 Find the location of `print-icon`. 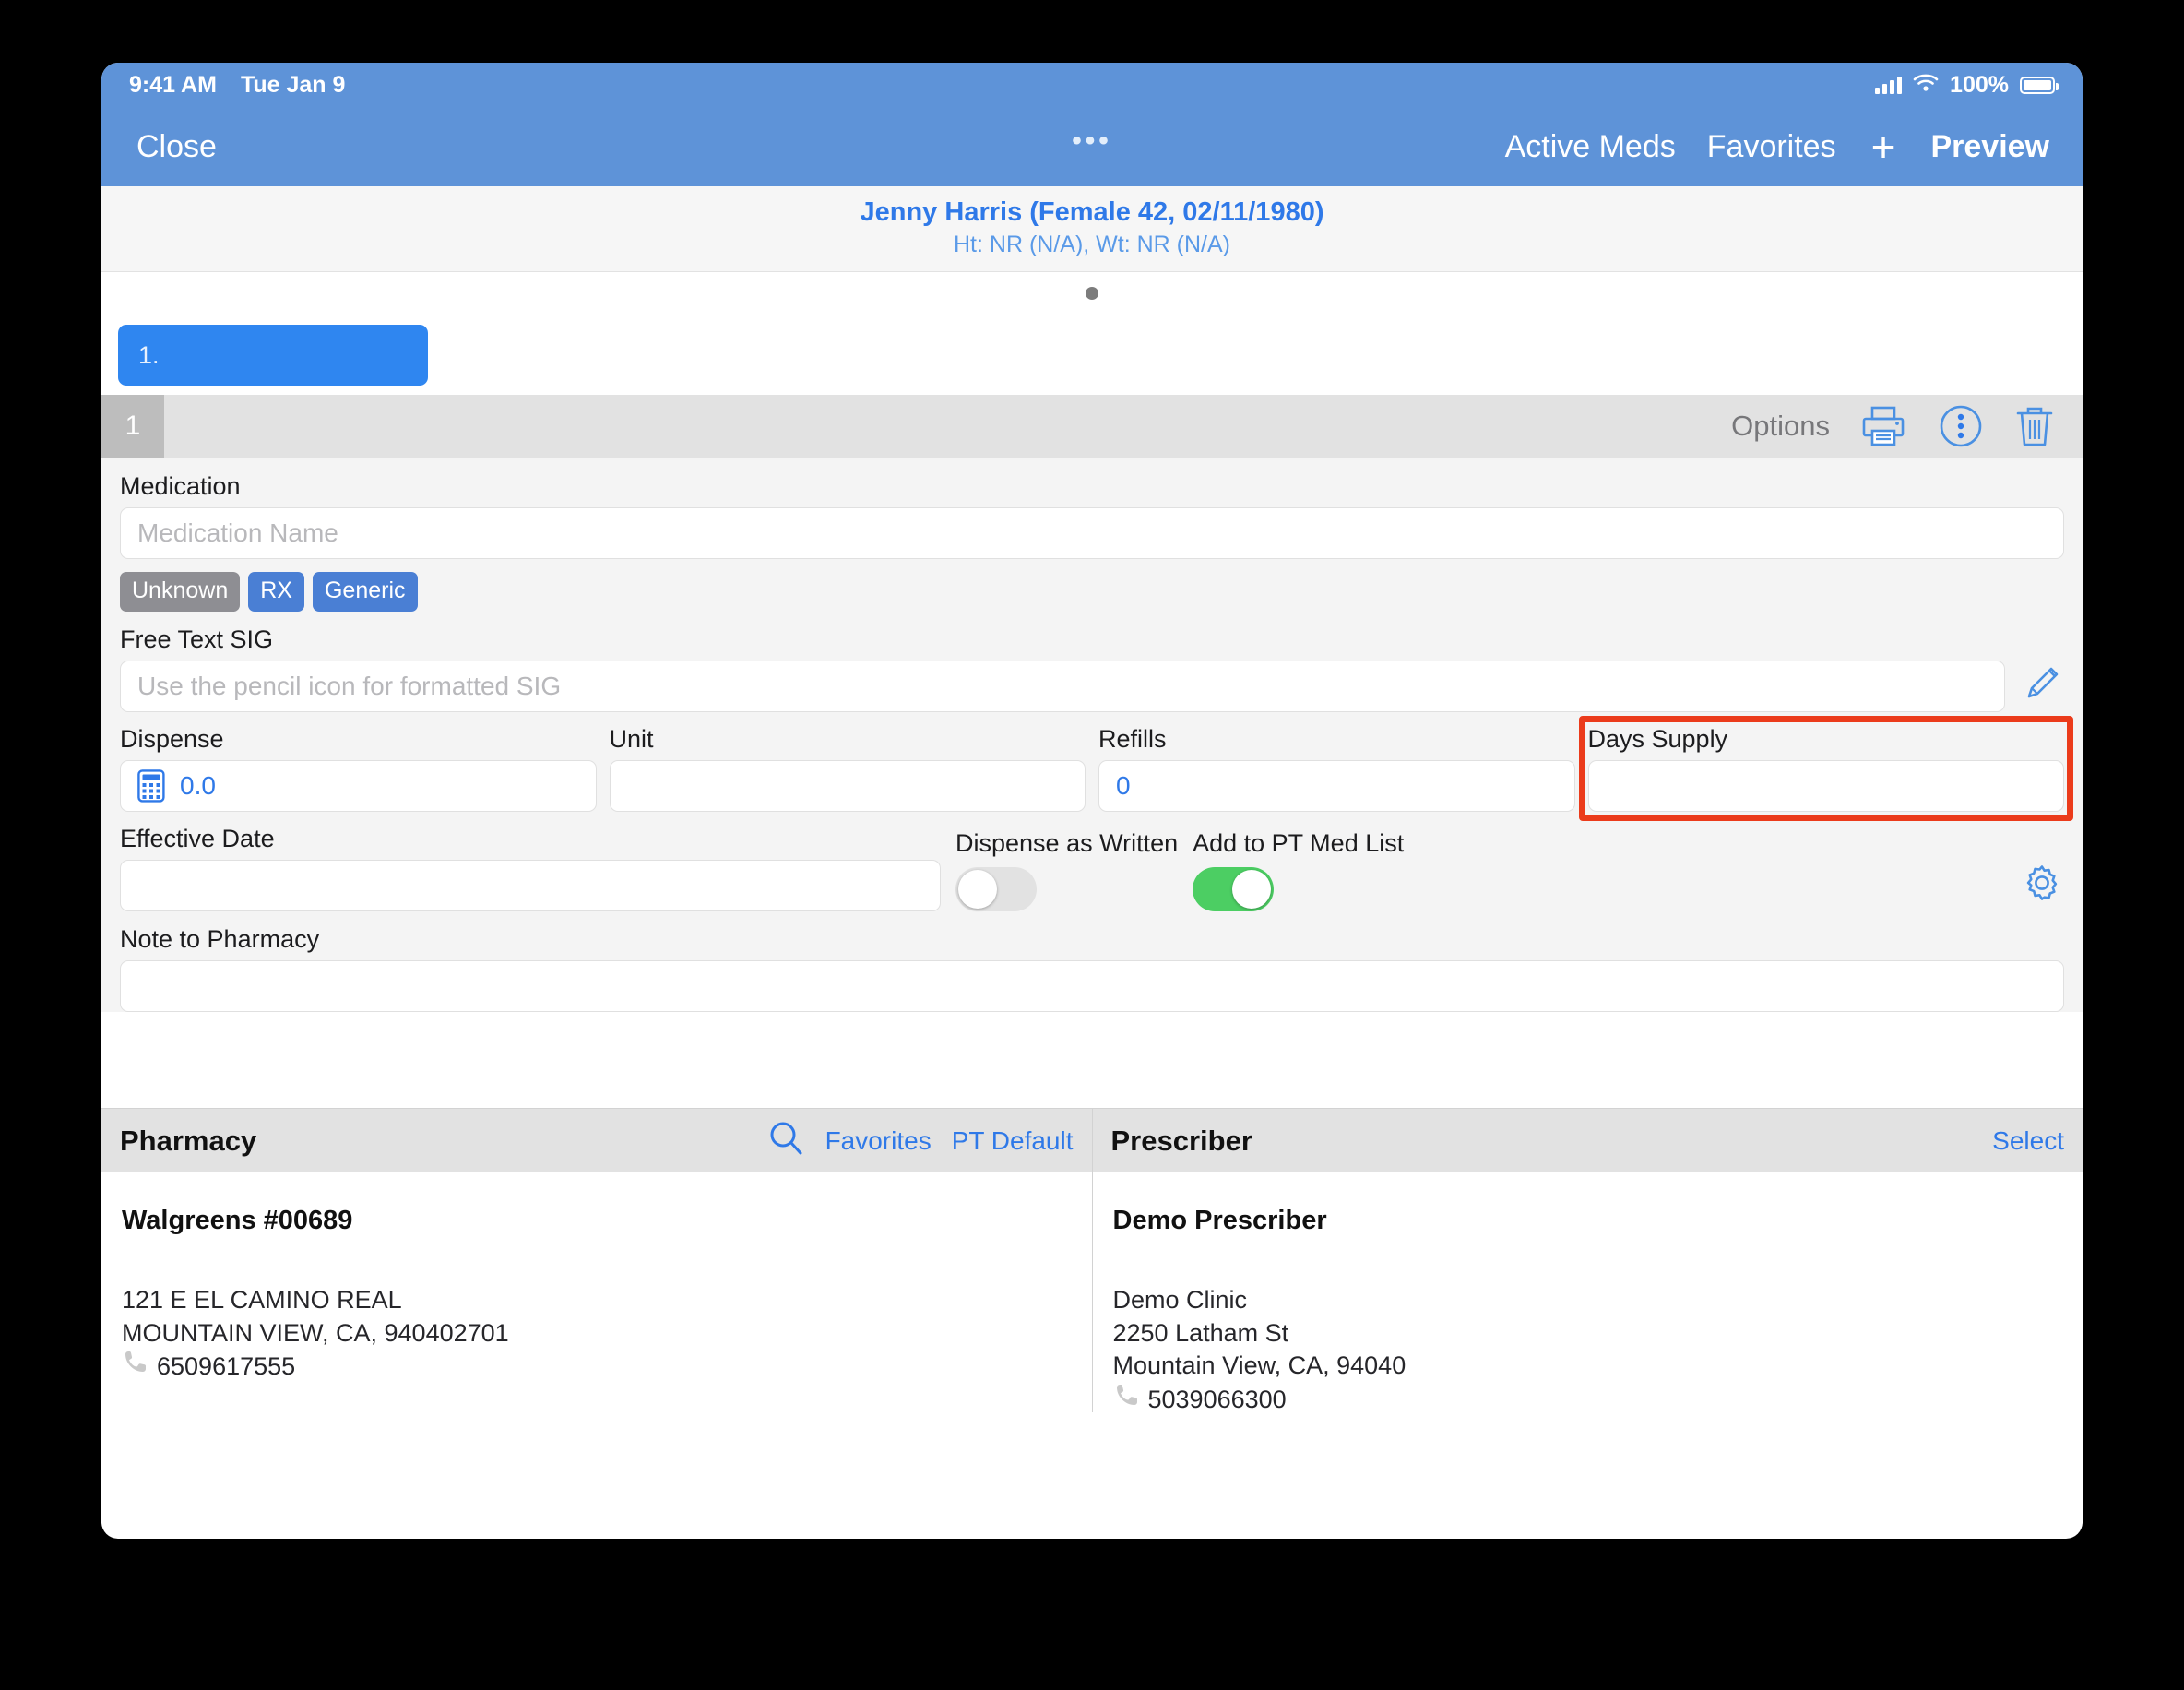

print-icon is located at coordinates (1883, 426).